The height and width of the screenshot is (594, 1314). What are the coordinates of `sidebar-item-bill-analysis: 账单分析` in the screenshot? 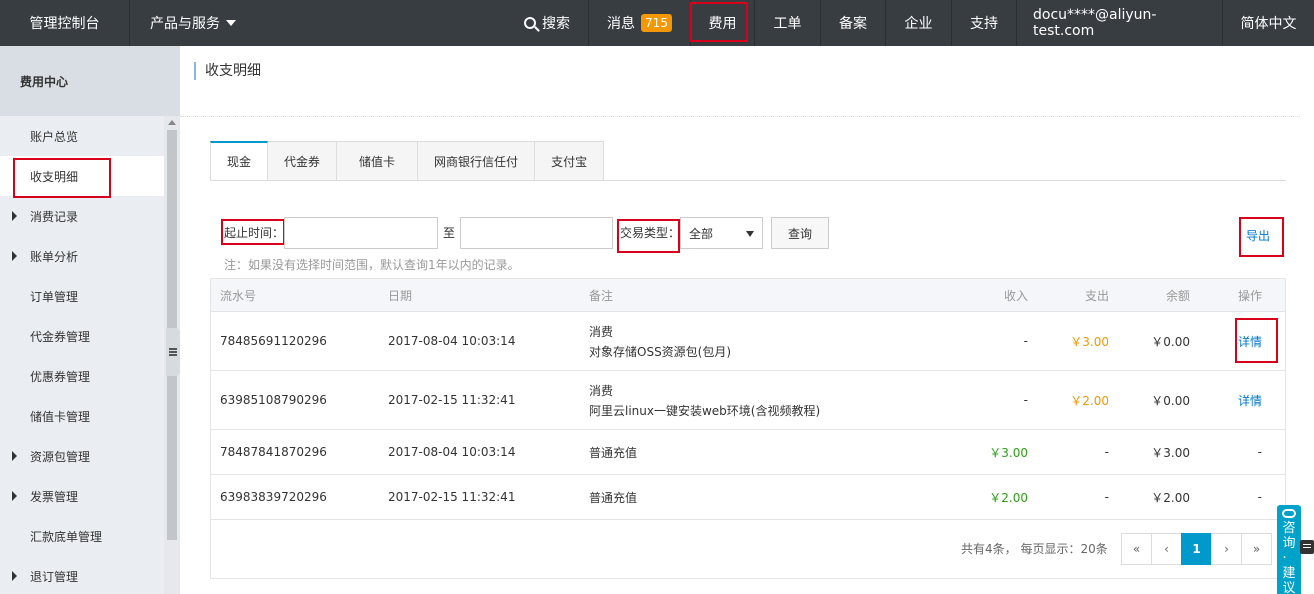 It's located at (82, 256).